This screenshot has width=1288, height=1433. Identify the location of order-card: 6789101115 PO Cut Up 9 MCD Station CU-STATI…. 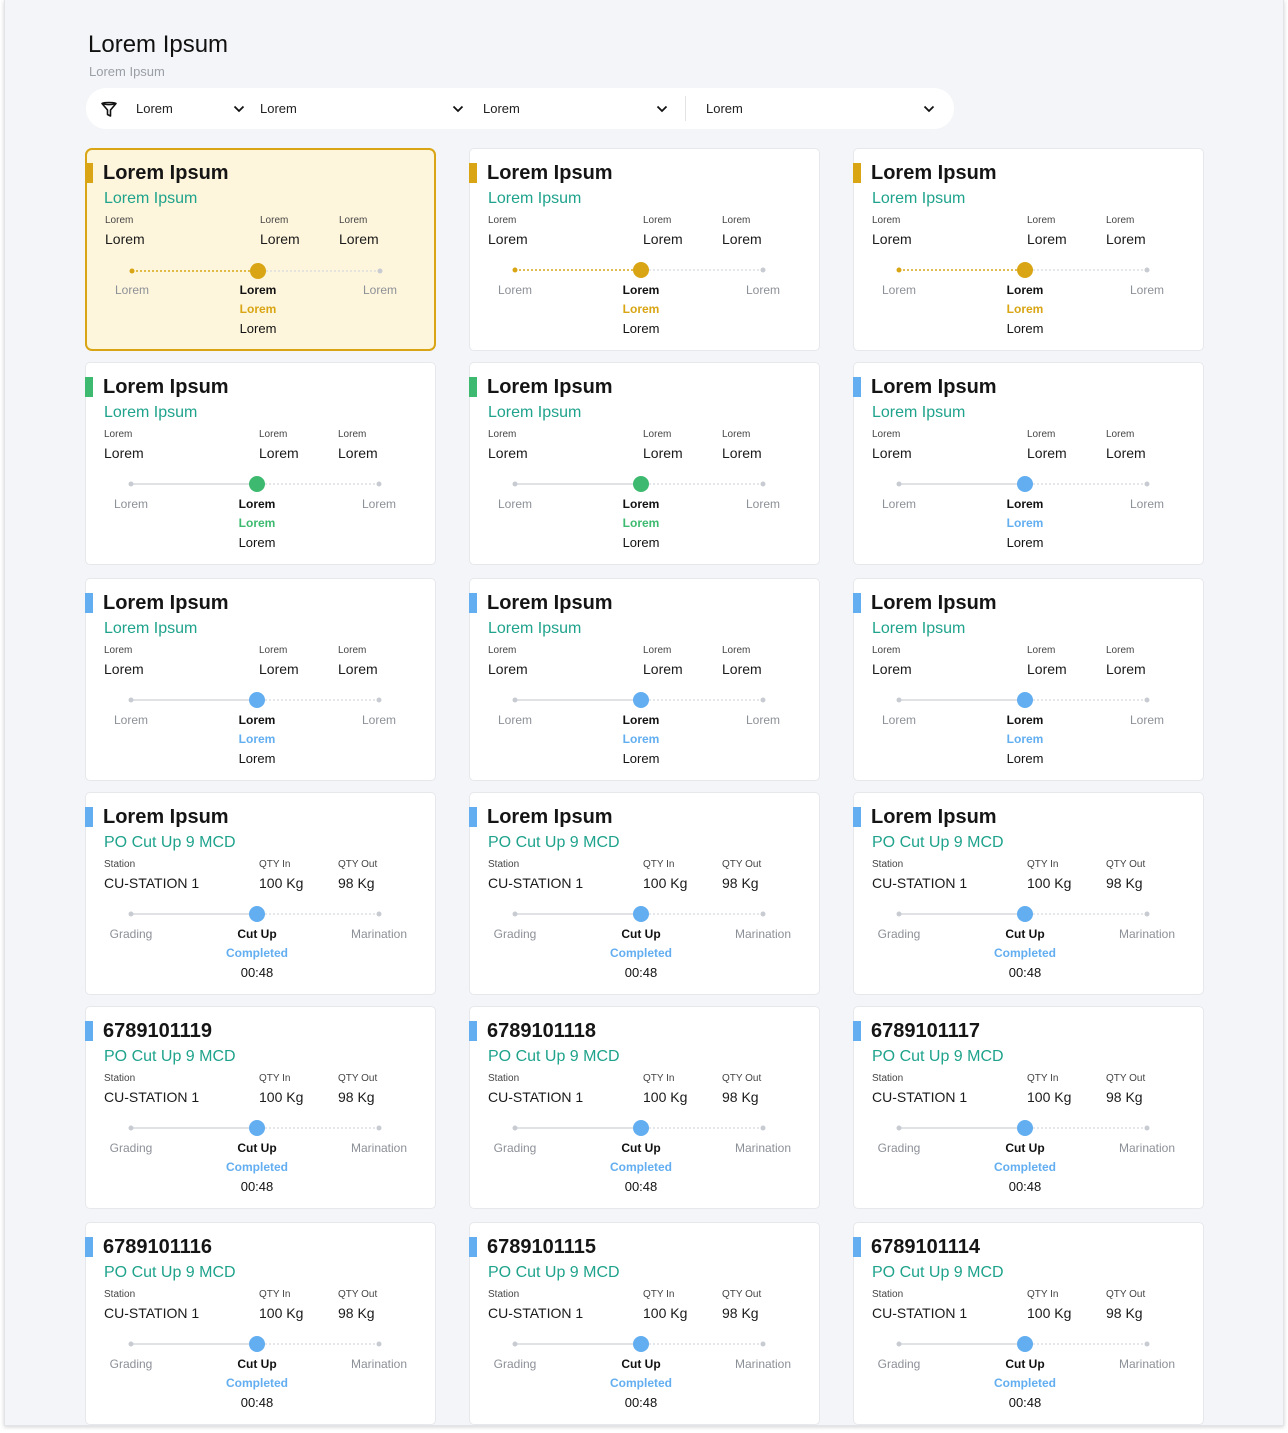
(644, 1323).